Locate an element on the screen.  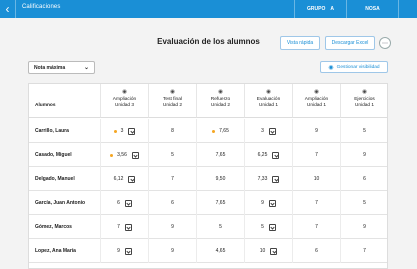
column-header: ◉ Test final Unidad 2 is located at coordinates (173, 101).